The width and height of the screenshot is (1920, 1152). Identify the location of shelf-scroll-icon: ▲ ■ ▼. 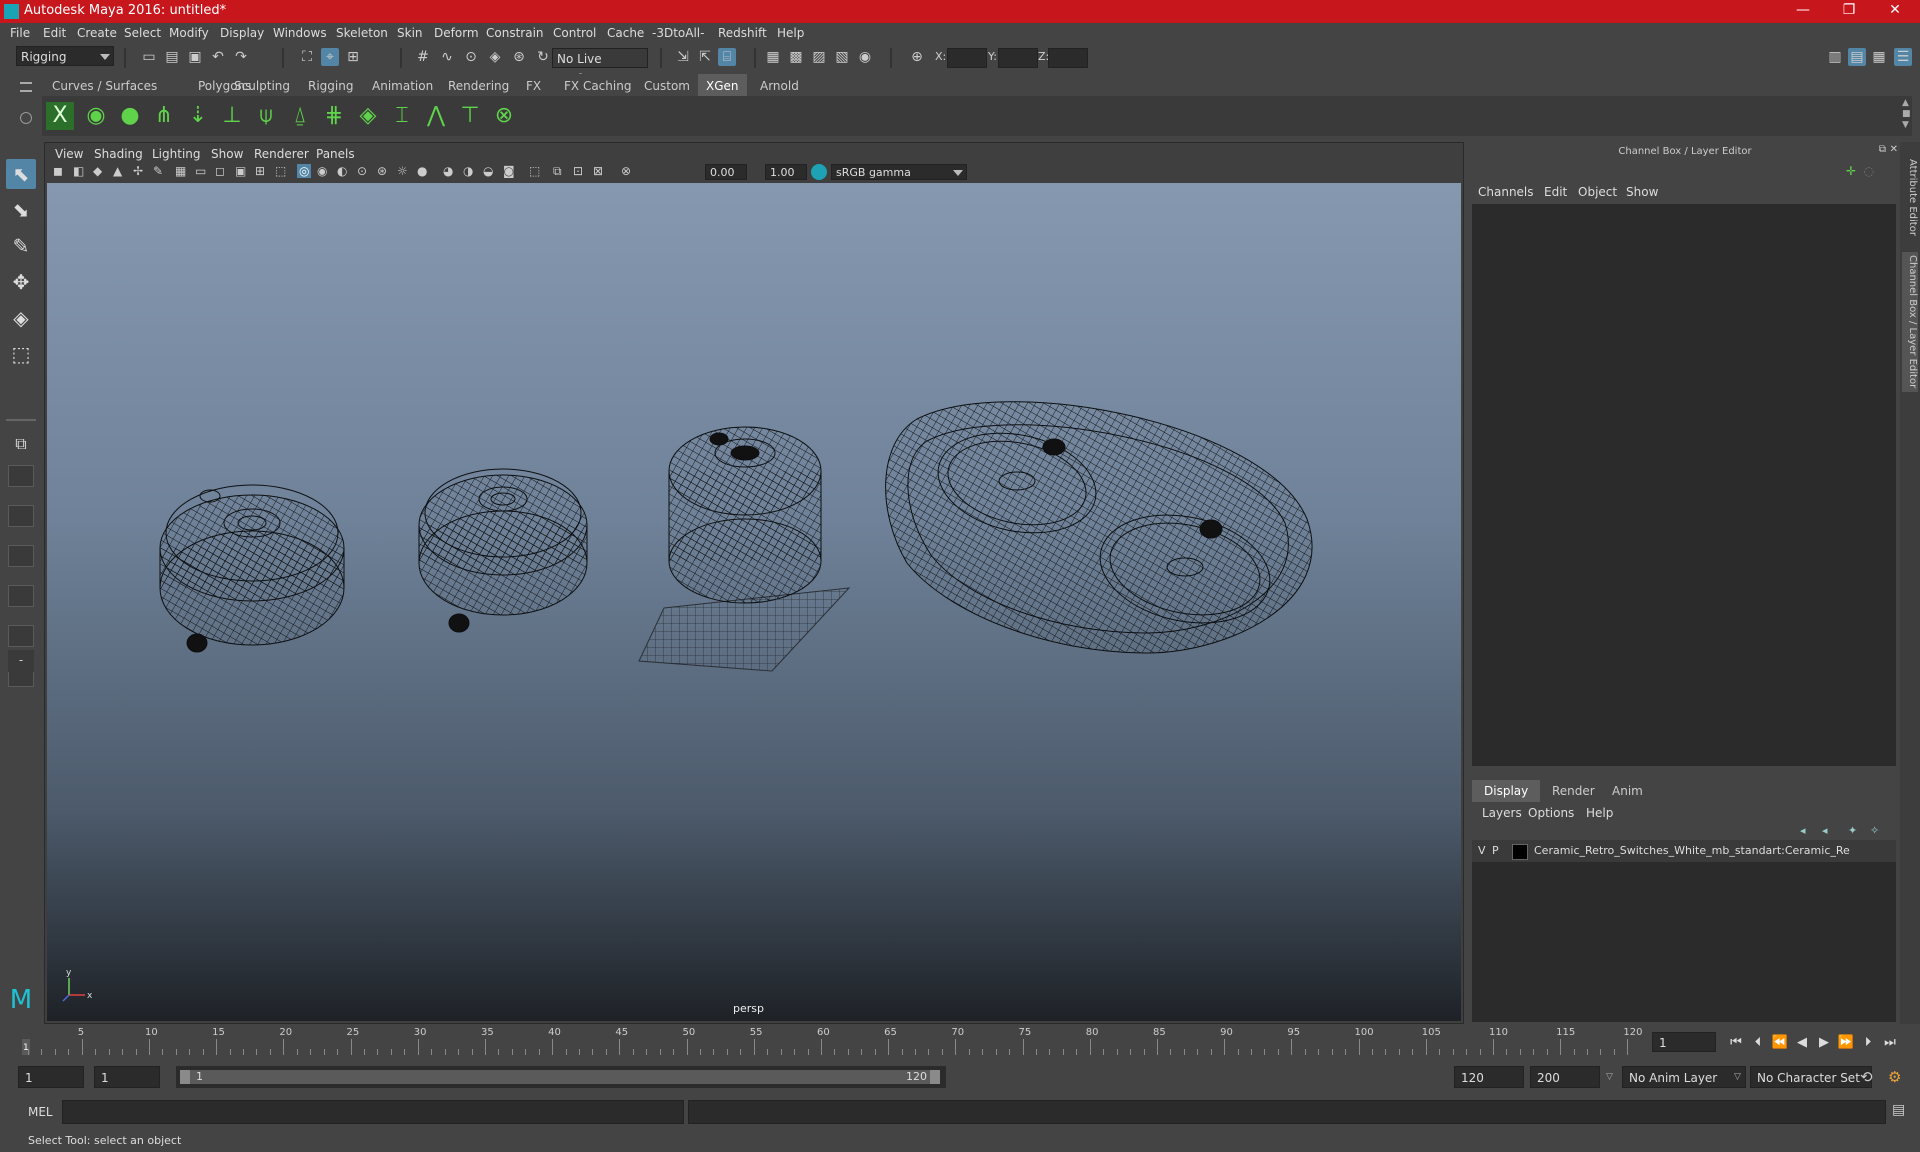
(1906, 114).